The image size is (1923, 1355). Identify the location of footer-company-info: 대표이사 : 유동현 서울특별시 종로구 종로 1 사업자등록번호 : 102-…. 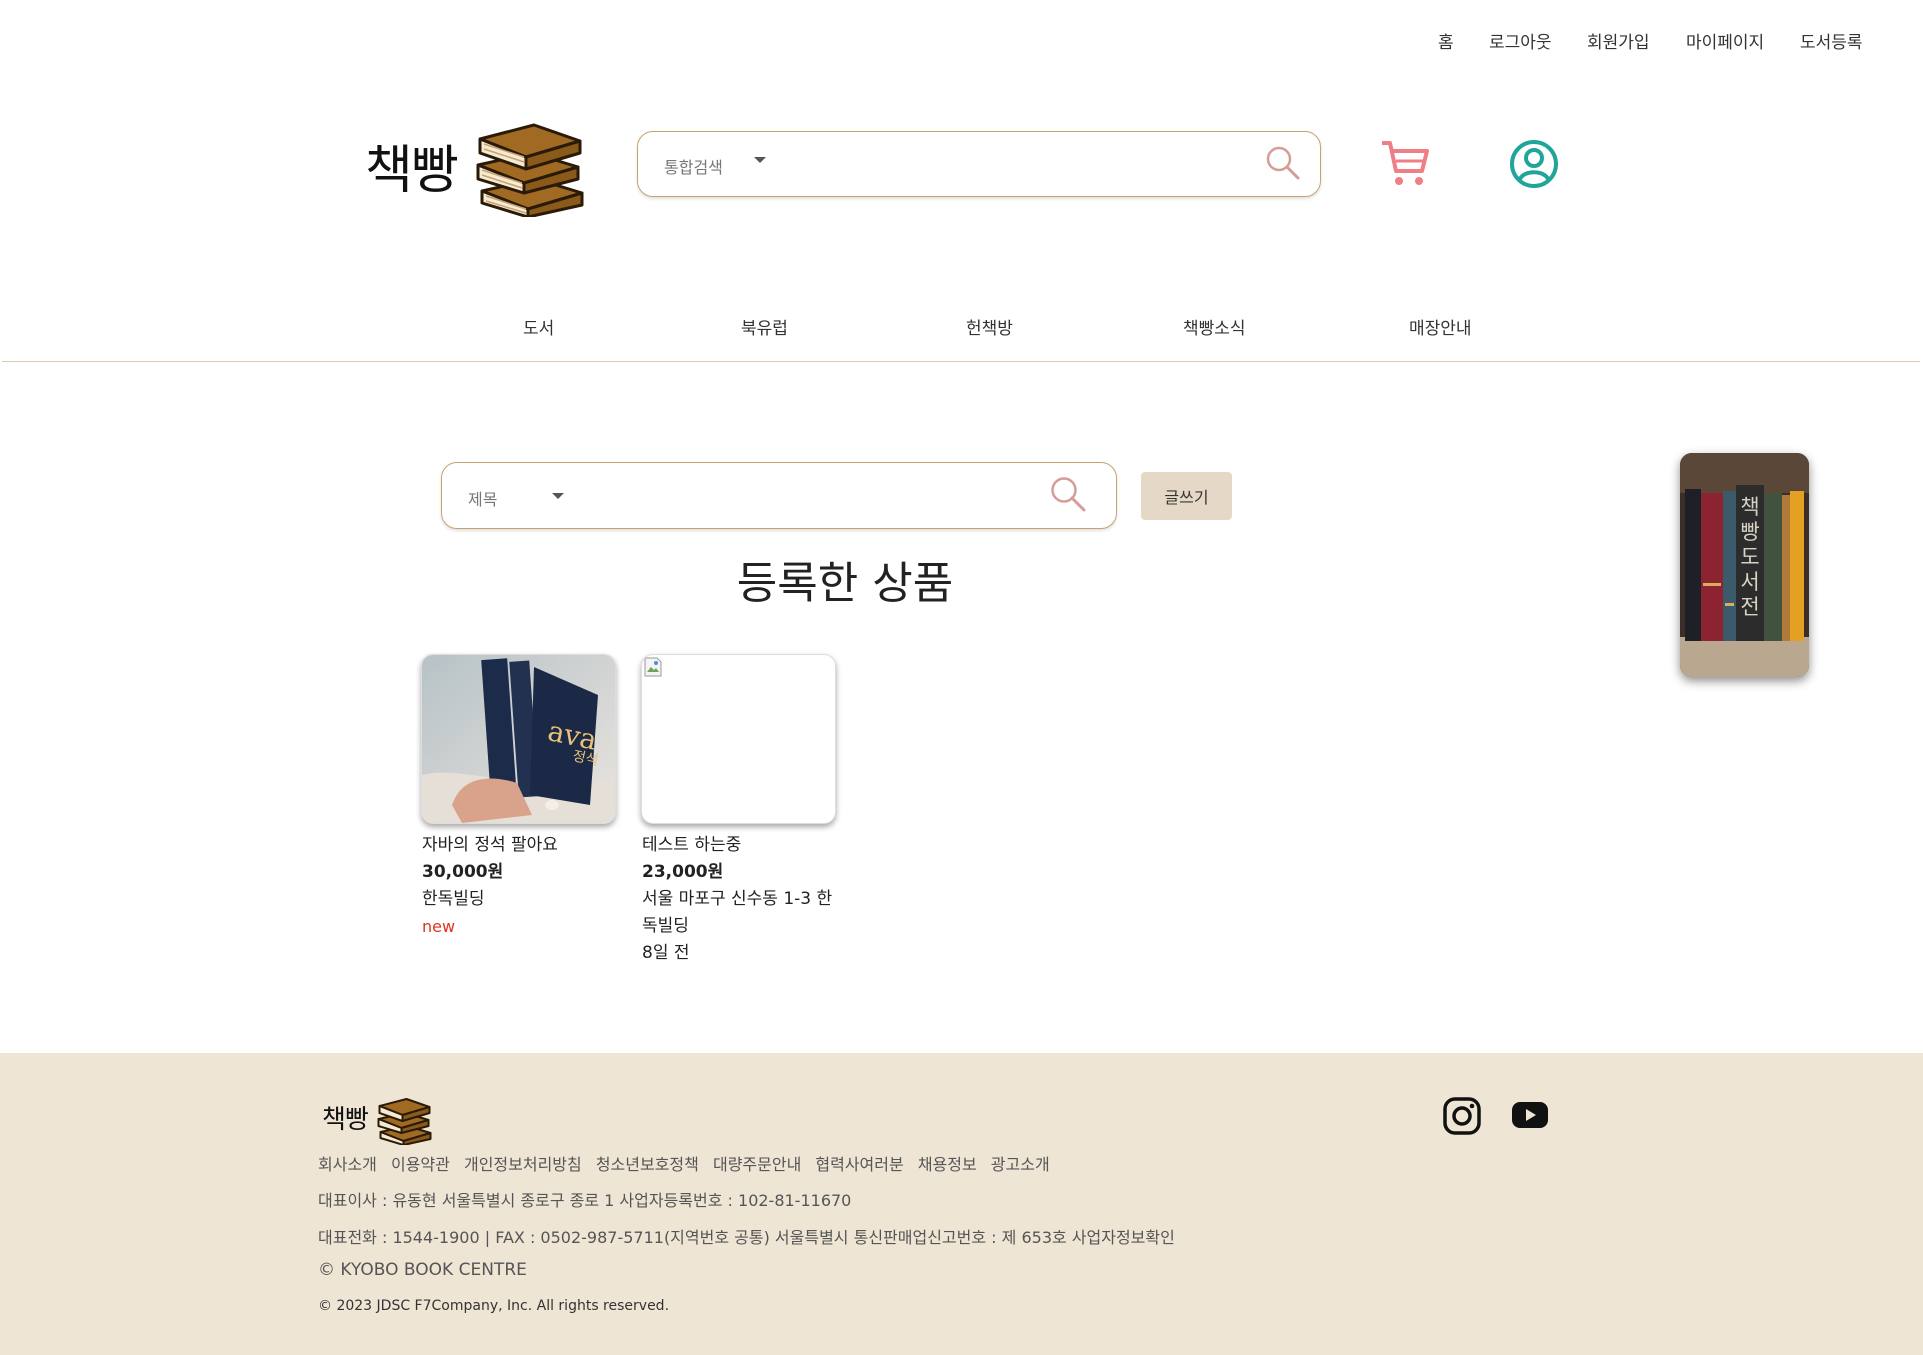
(585, 1200).